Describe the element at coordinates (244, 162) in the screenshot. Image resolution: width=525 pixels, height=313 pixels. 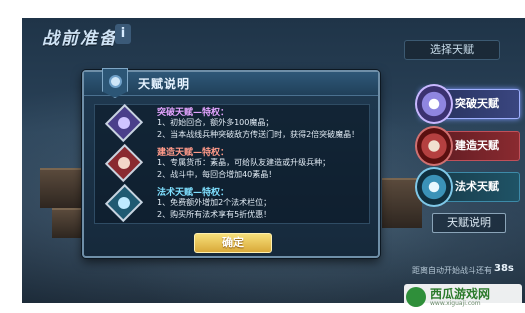
I see `row-line: 1、专属货币：素晶，可给队友建造或升级兵种；` at that location.